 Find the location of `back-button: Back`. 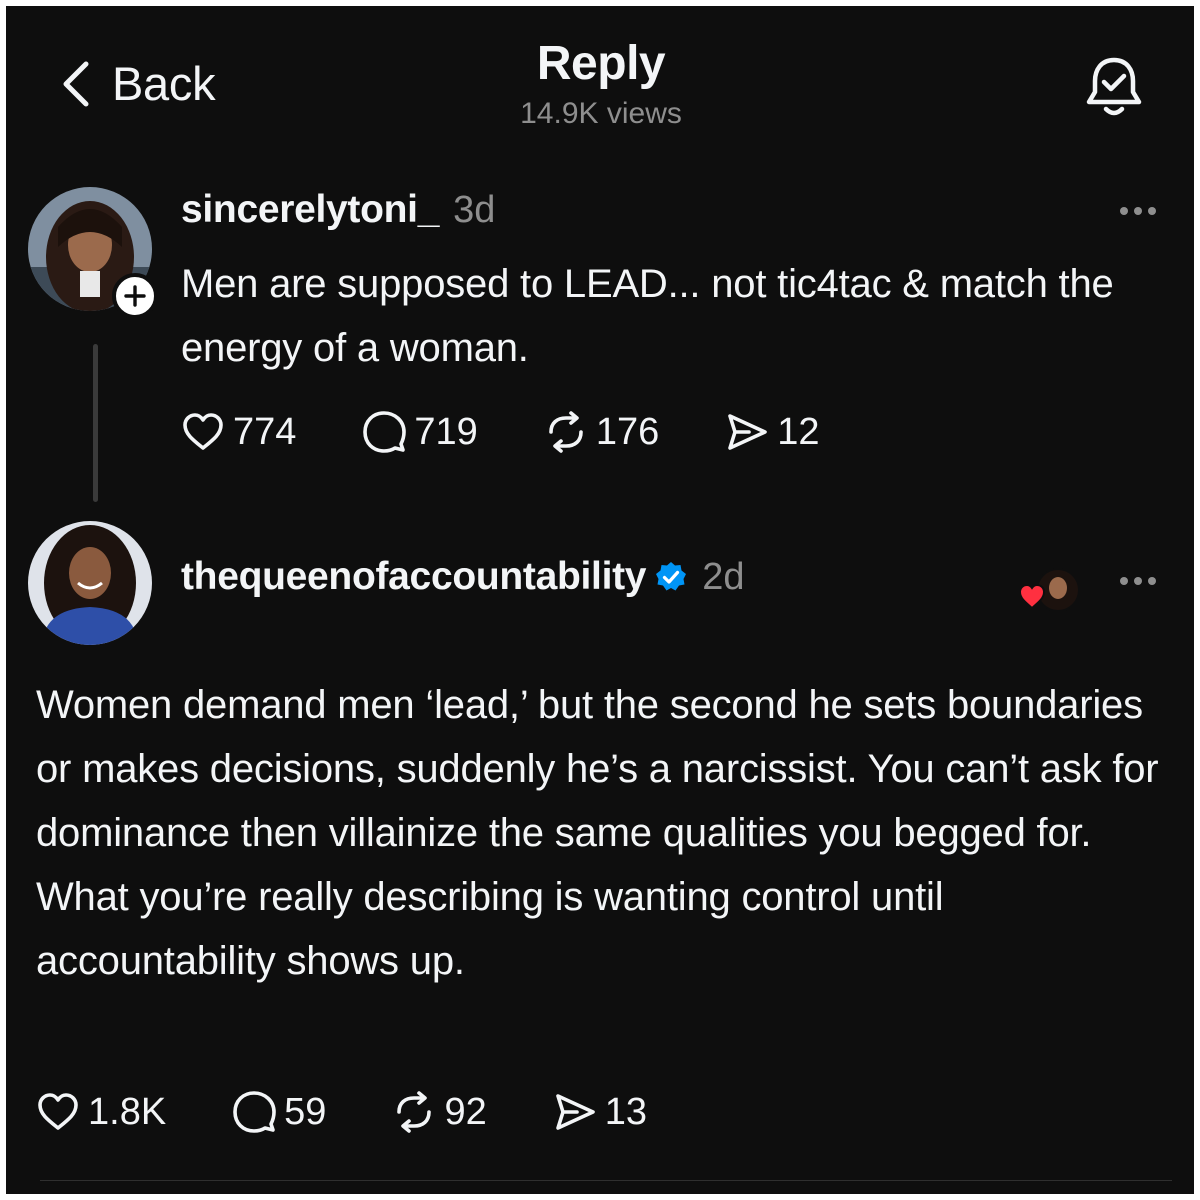

back-button: Back is located at coordinates (137, 83).